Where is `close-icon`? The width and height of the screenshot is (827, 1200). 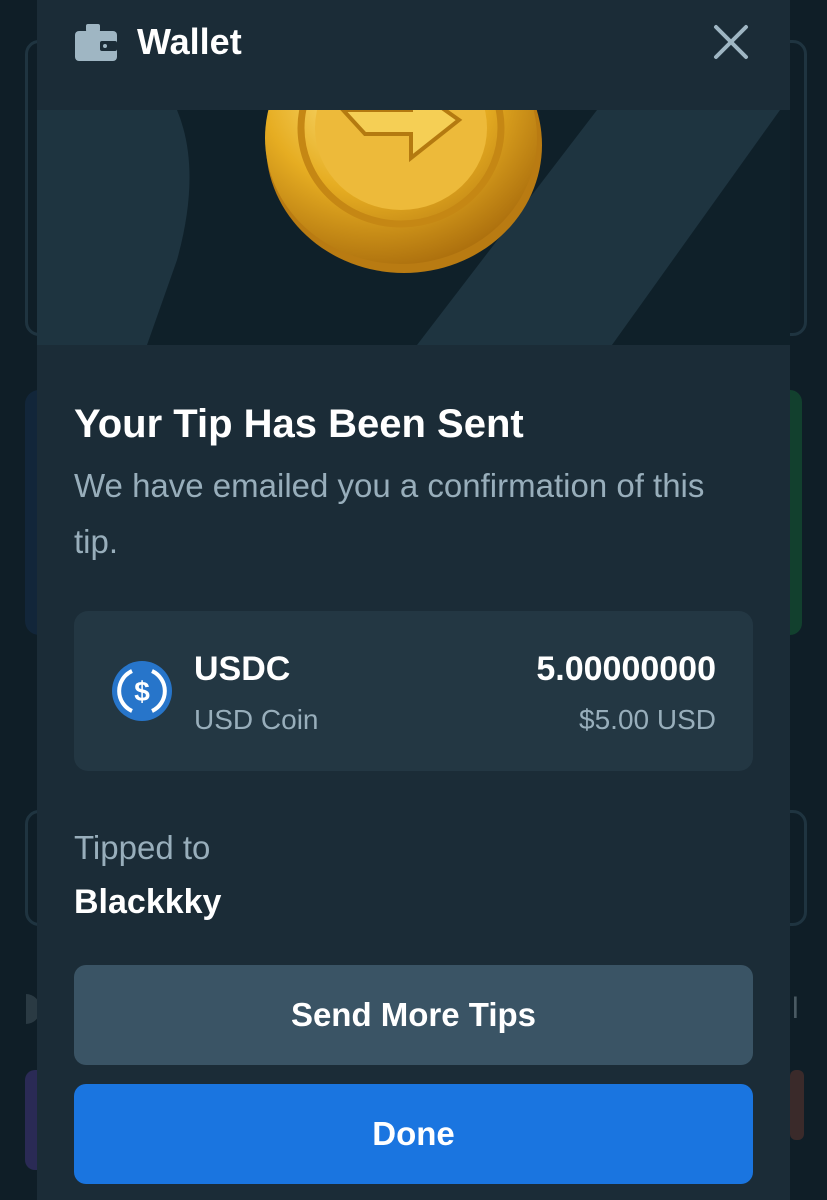
close-icon is located at coordinates (731, 42).